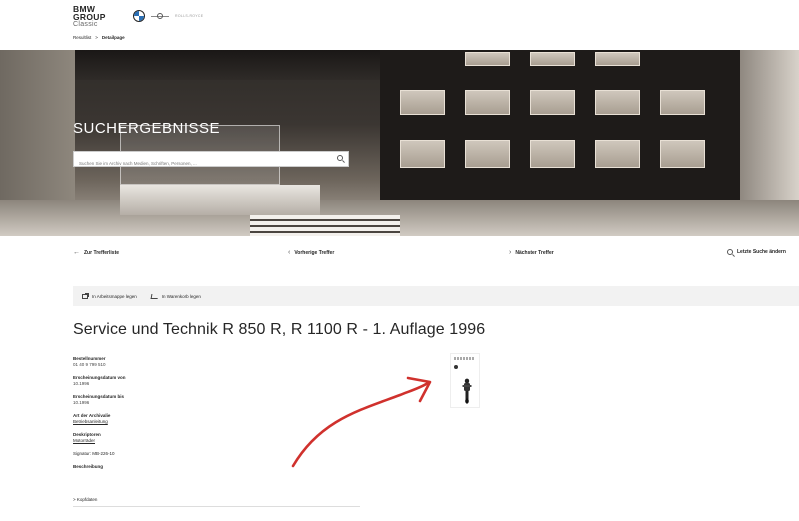 This screenshot has width=799, height=521. I want to click on field-date-from: Erscheinungsdatum von 10.1996, so click(218, 381).